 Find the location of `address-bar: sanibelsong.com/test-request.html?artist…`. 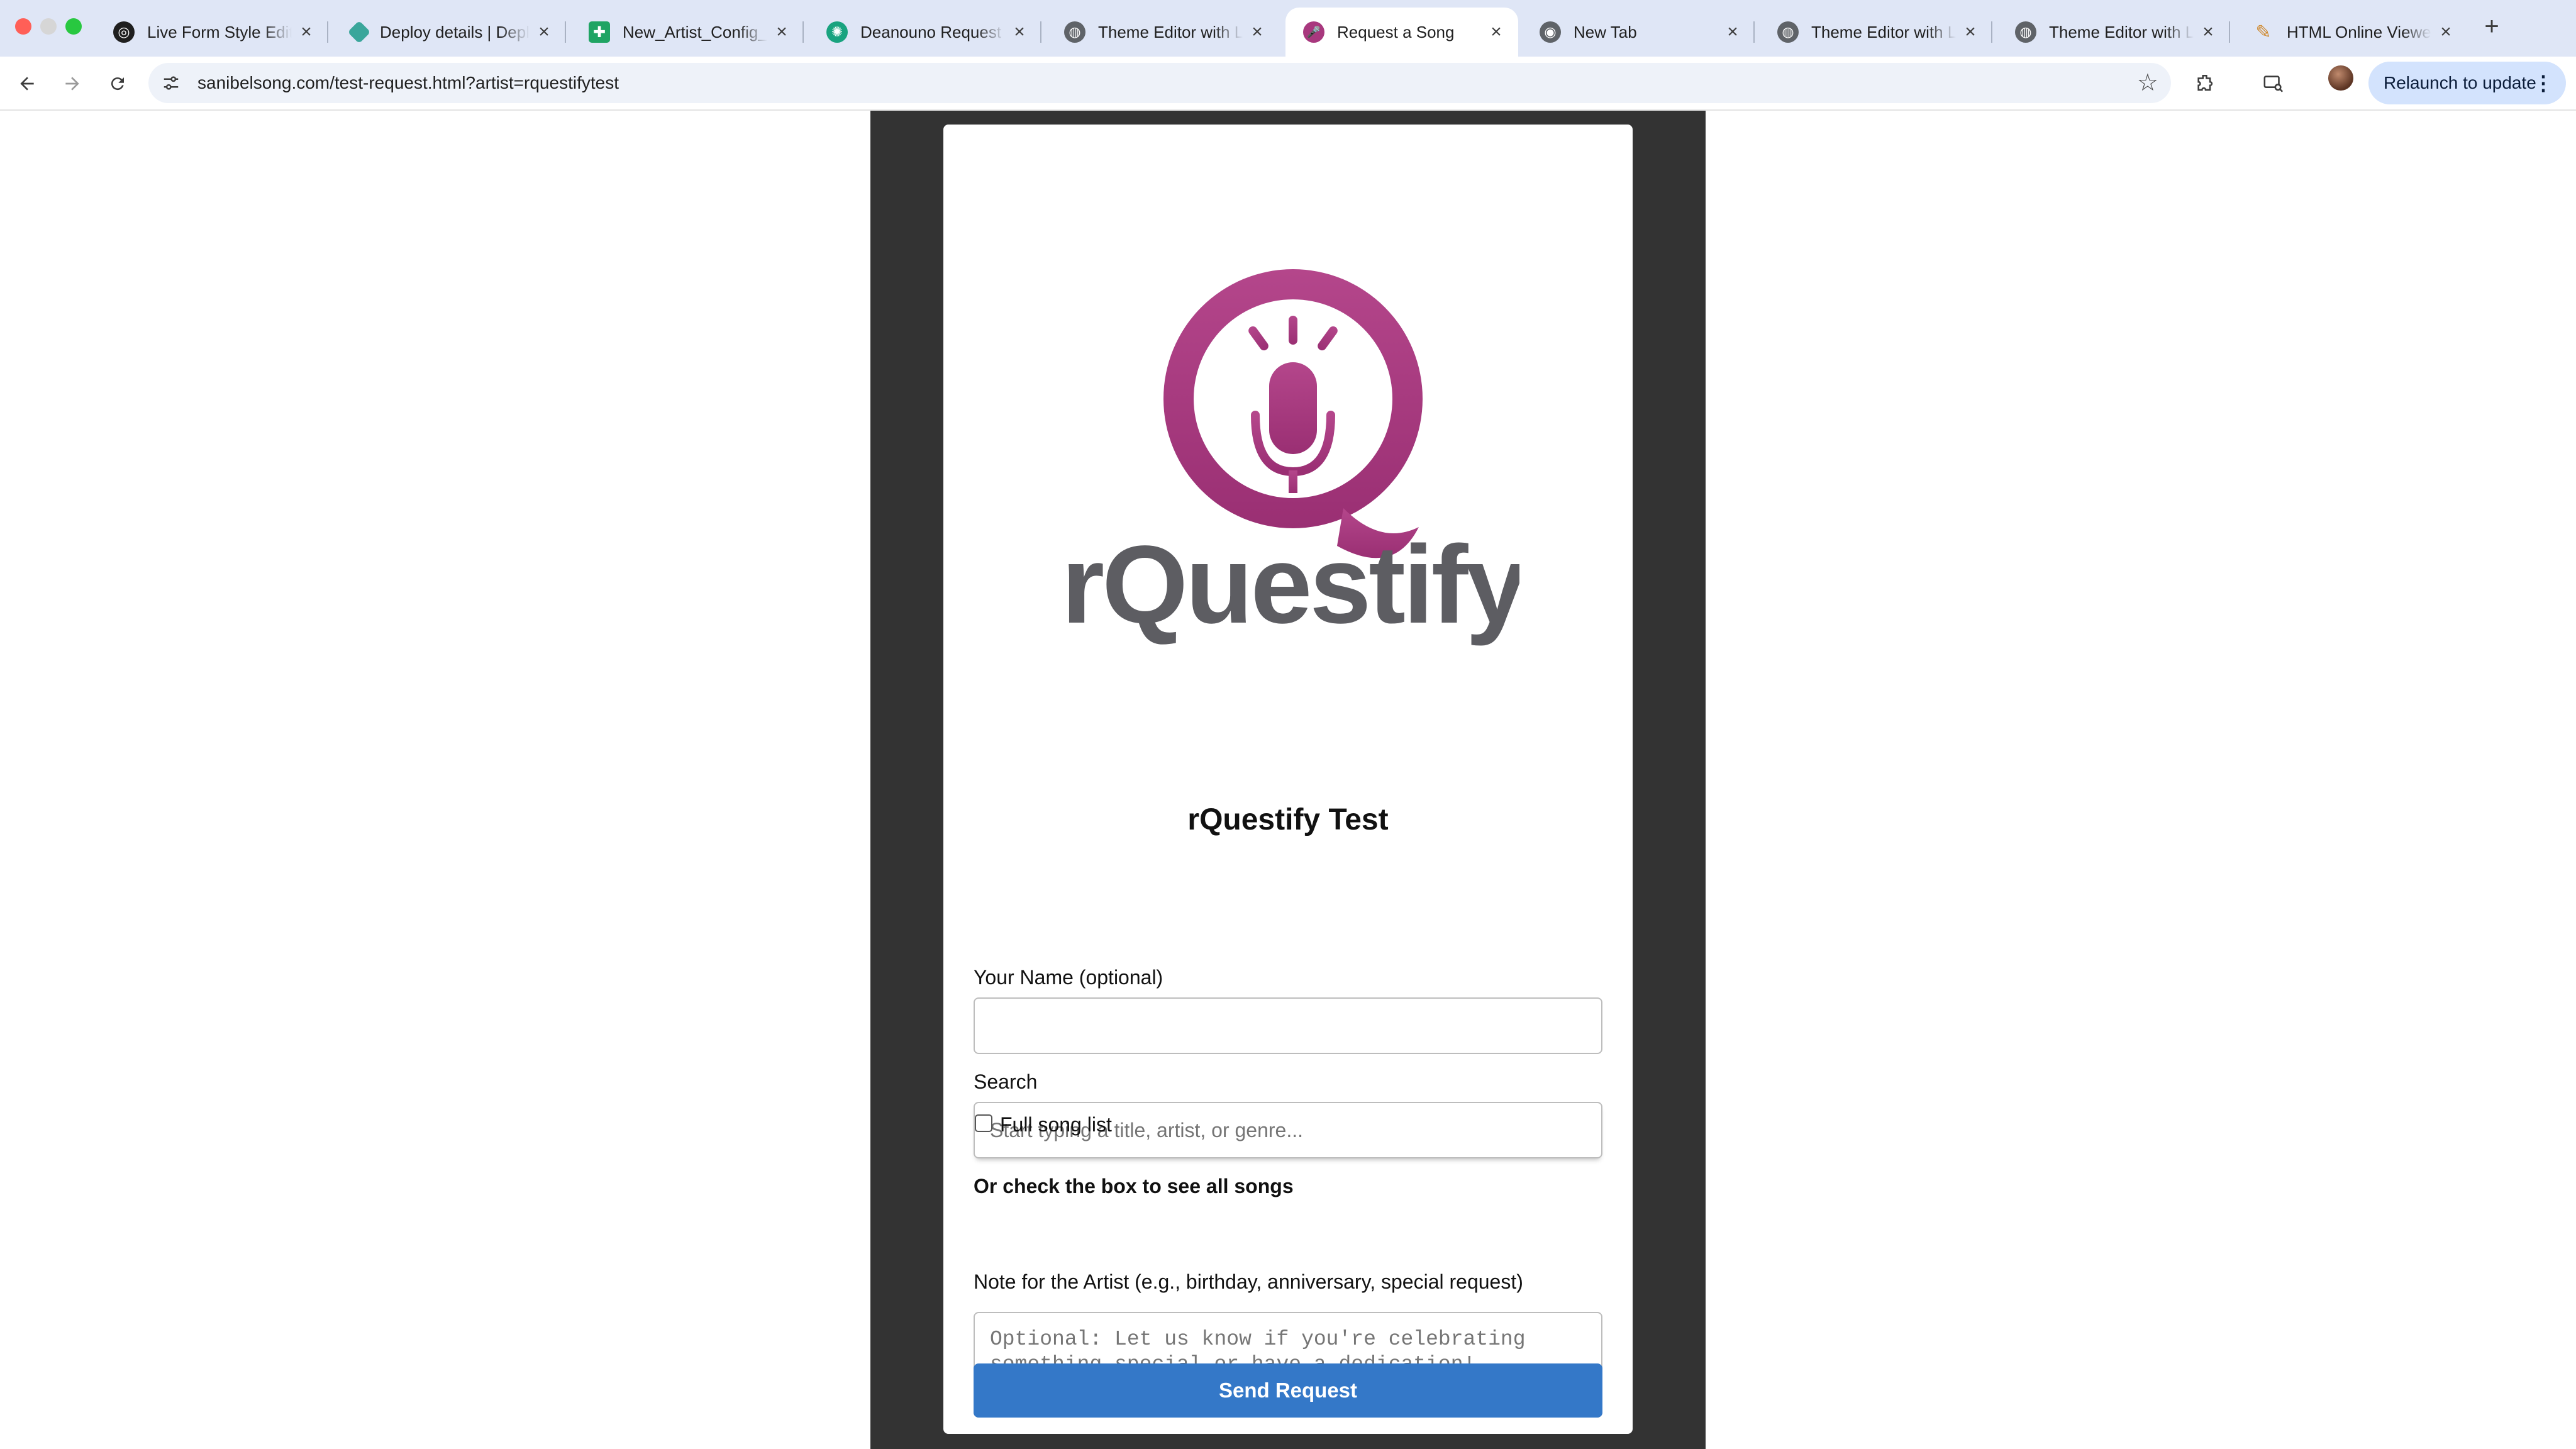

address-bar: sanibelsong.com/test-request.html?artist… is located at coordinates (1159, 83).